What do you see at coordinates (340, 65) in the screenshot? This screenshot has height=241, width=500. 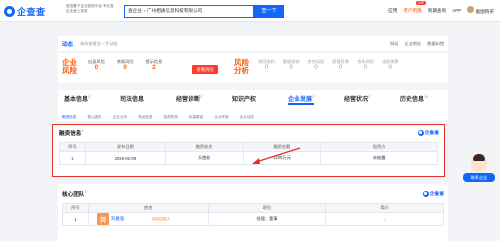 I see `fx-stat: 经营异常 0` at bounding box center [340, 65].